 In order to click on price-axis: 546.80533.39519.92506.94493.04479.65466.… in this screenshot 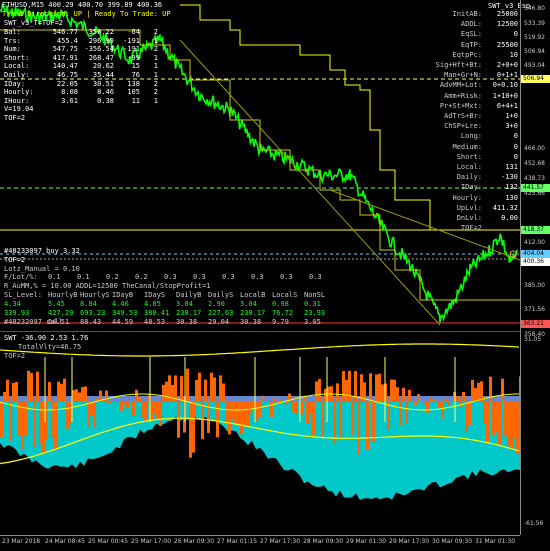, I will do `click(535, 267)`.